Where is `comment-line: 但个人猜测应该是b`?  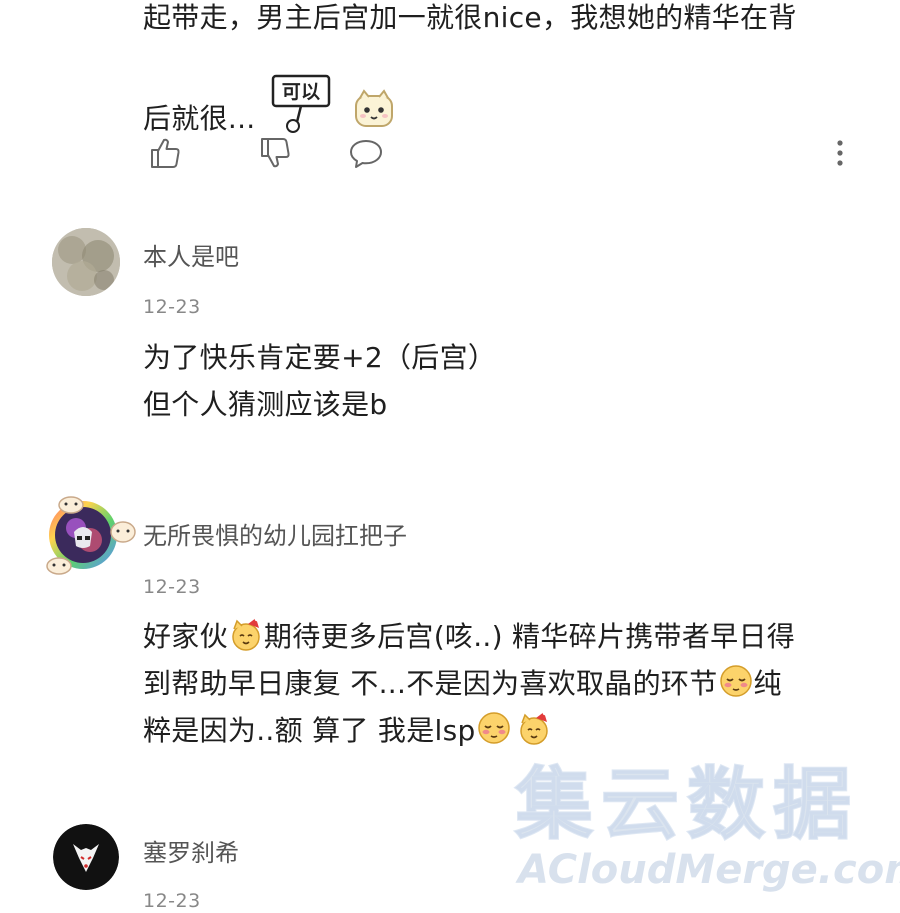 comment-line: 但个人猜测应该是b is located at coordinates (265, 404).